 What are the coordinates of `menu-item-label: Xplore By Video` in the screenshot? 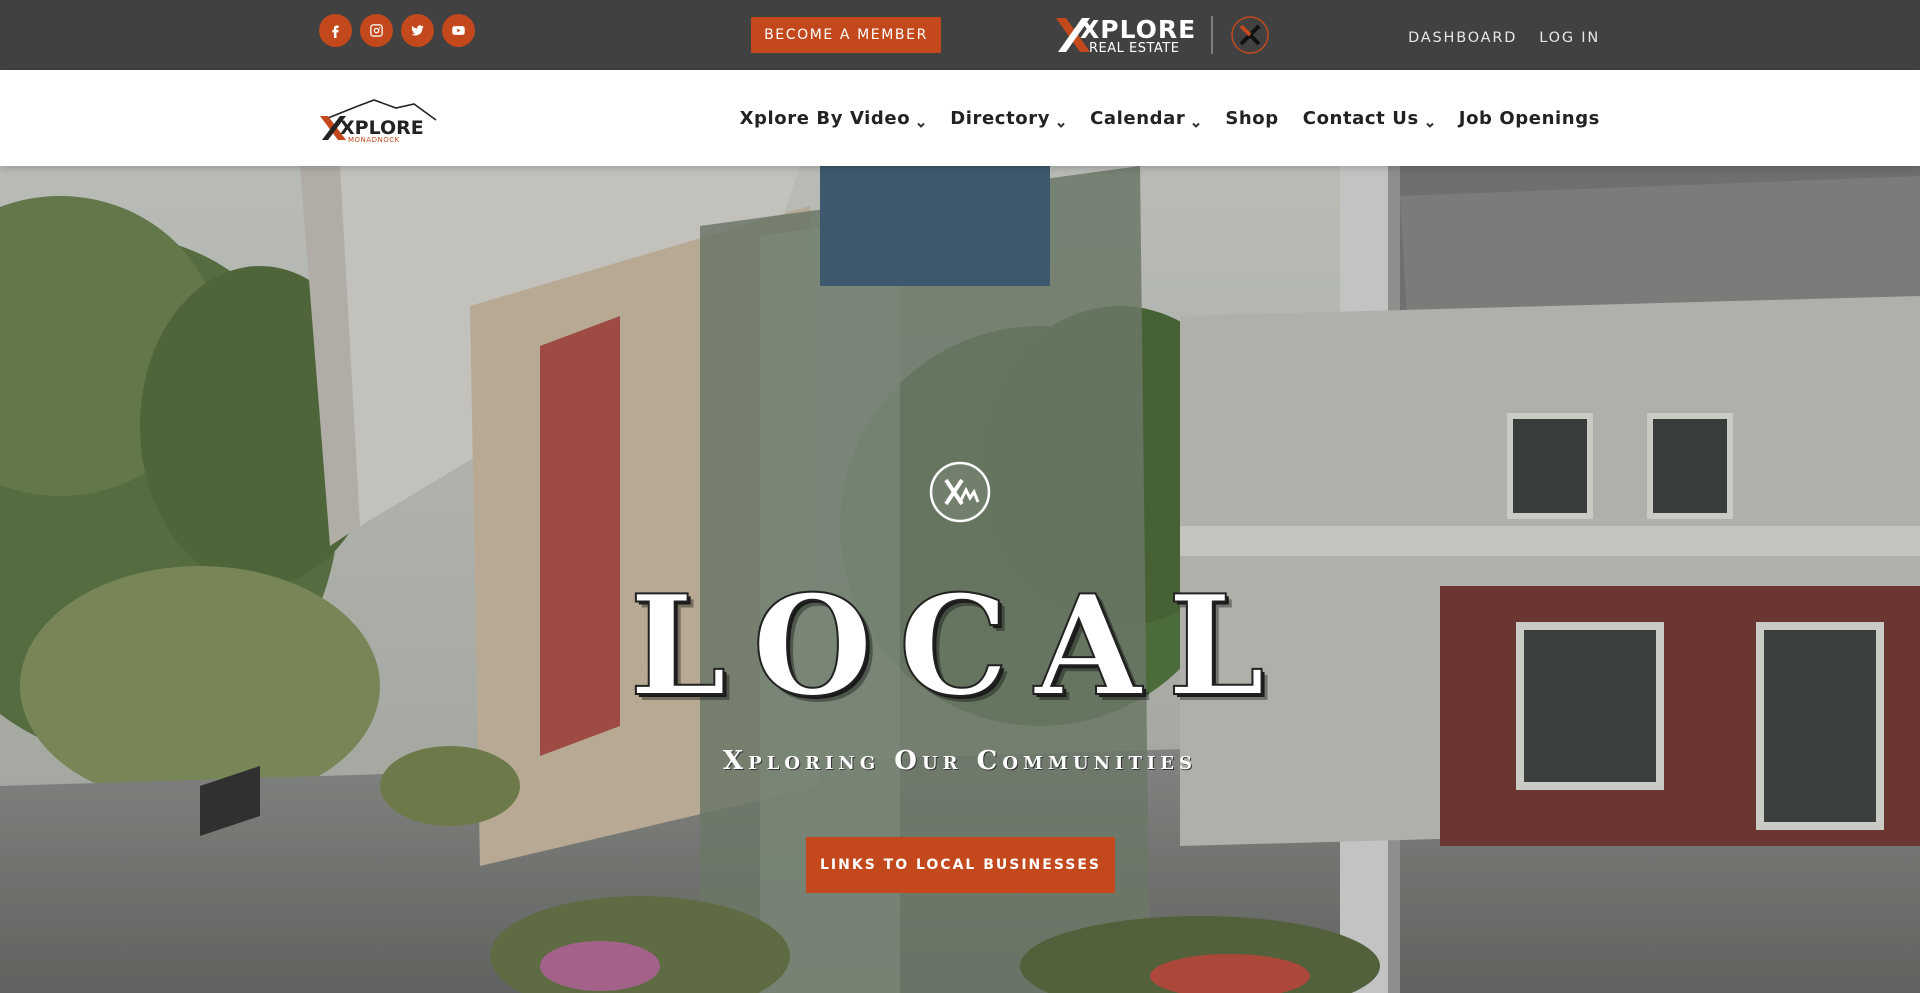 It's located at (825, 118).